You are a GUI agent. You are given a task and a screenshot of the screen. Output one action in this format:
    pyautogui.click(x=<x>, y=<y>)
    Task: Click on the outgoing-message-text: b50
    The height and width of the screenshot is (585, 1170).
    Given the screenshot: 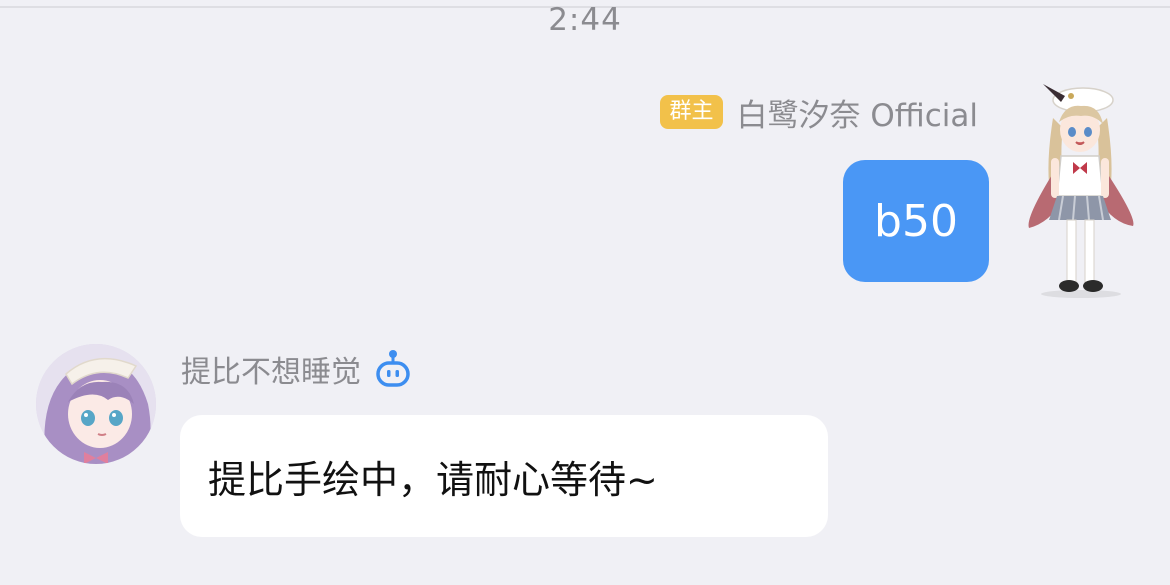 What is the action you would take?
    pyautogui.click(x=916, y=221)
    